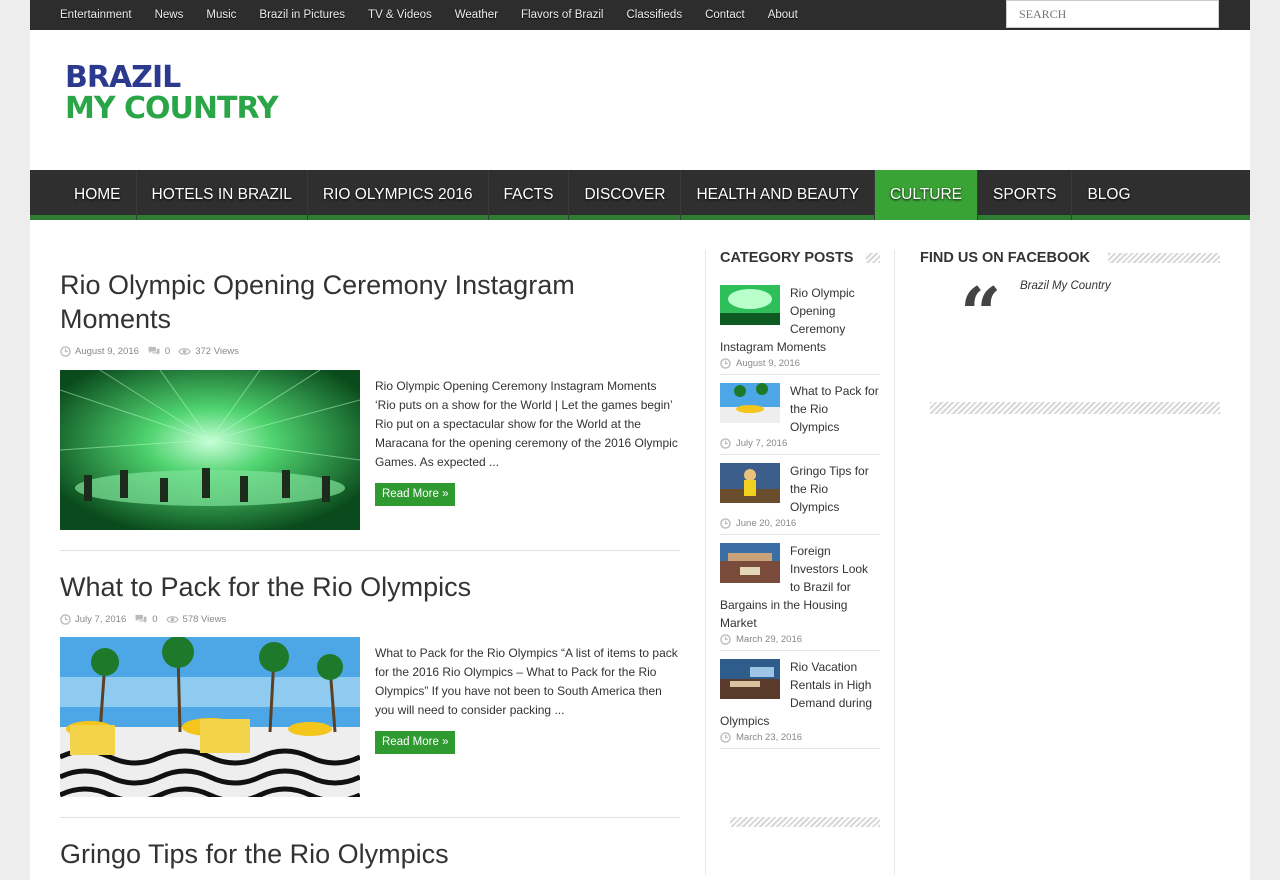  What do you see at coordinates (476, 15) in the screenshot?
I see `top-link-weather: Weather` at bounding box center [476, 15].